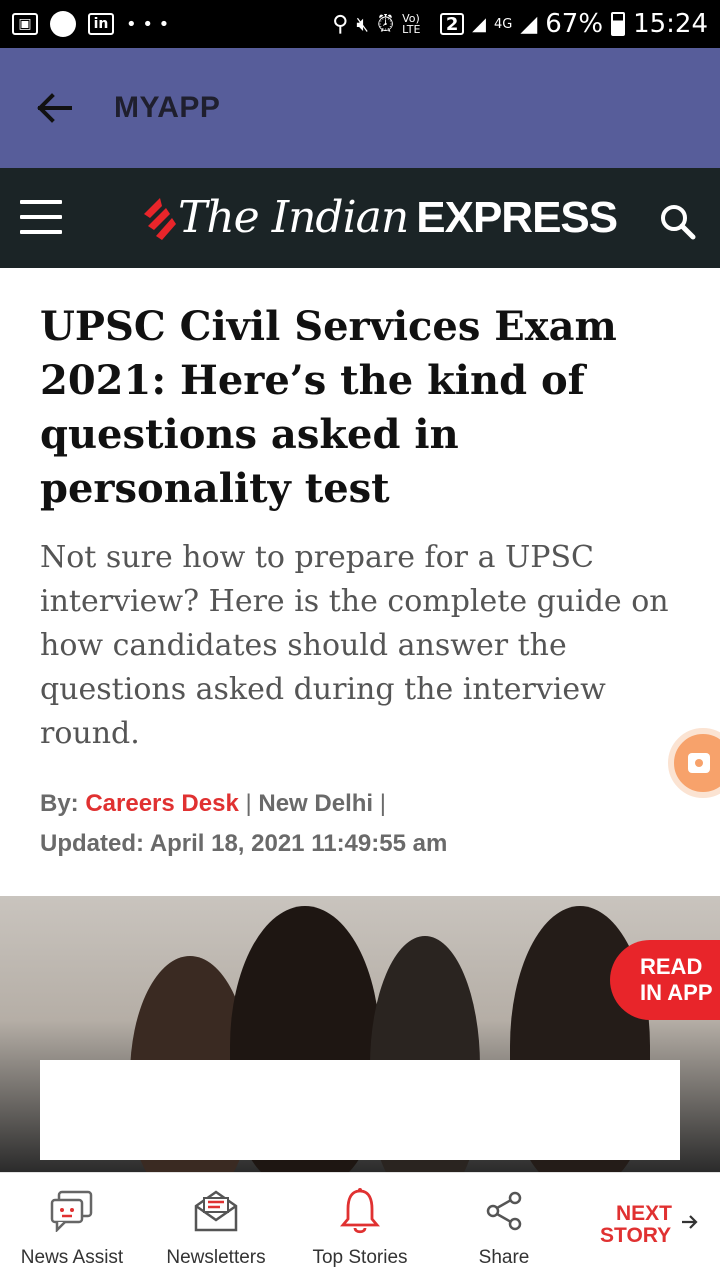 Image resolution: width=720 pixels, height=1280 pixels. I want to click on back-arrow-icon, so click(56, 108).